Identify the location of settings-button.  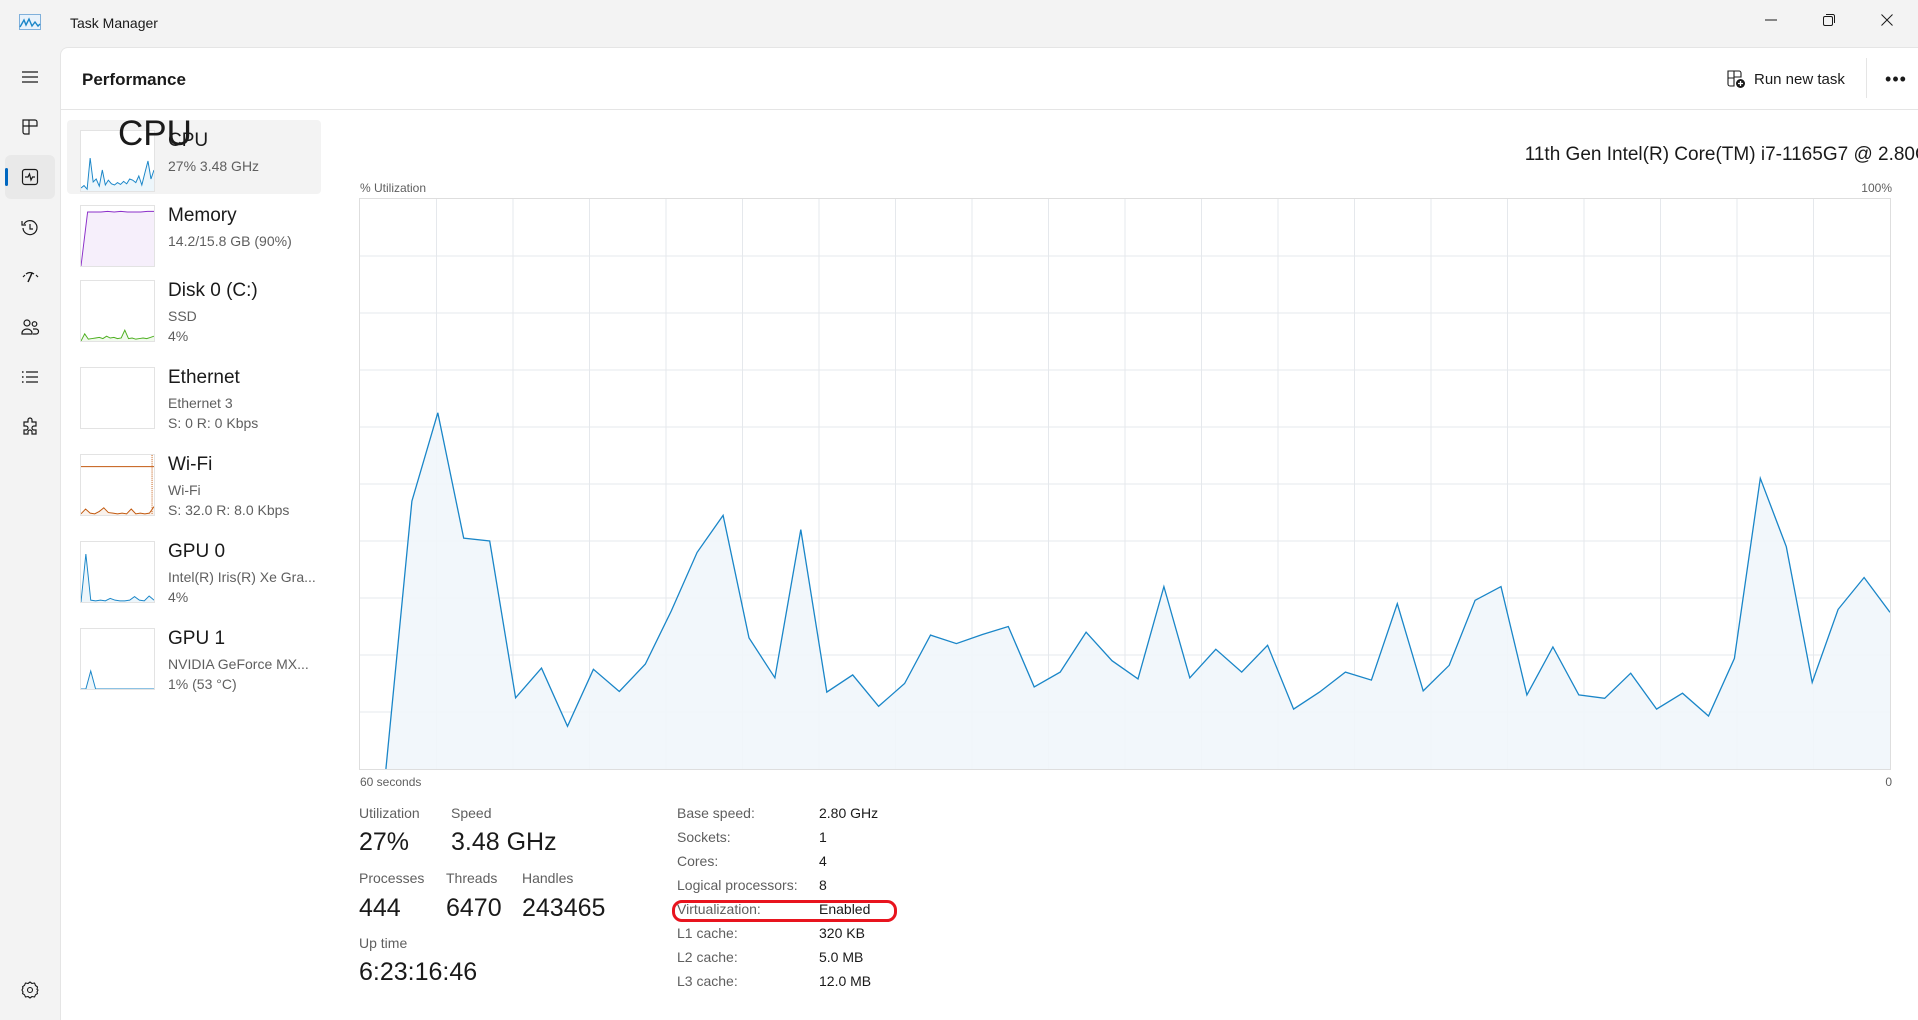
(30, 990).